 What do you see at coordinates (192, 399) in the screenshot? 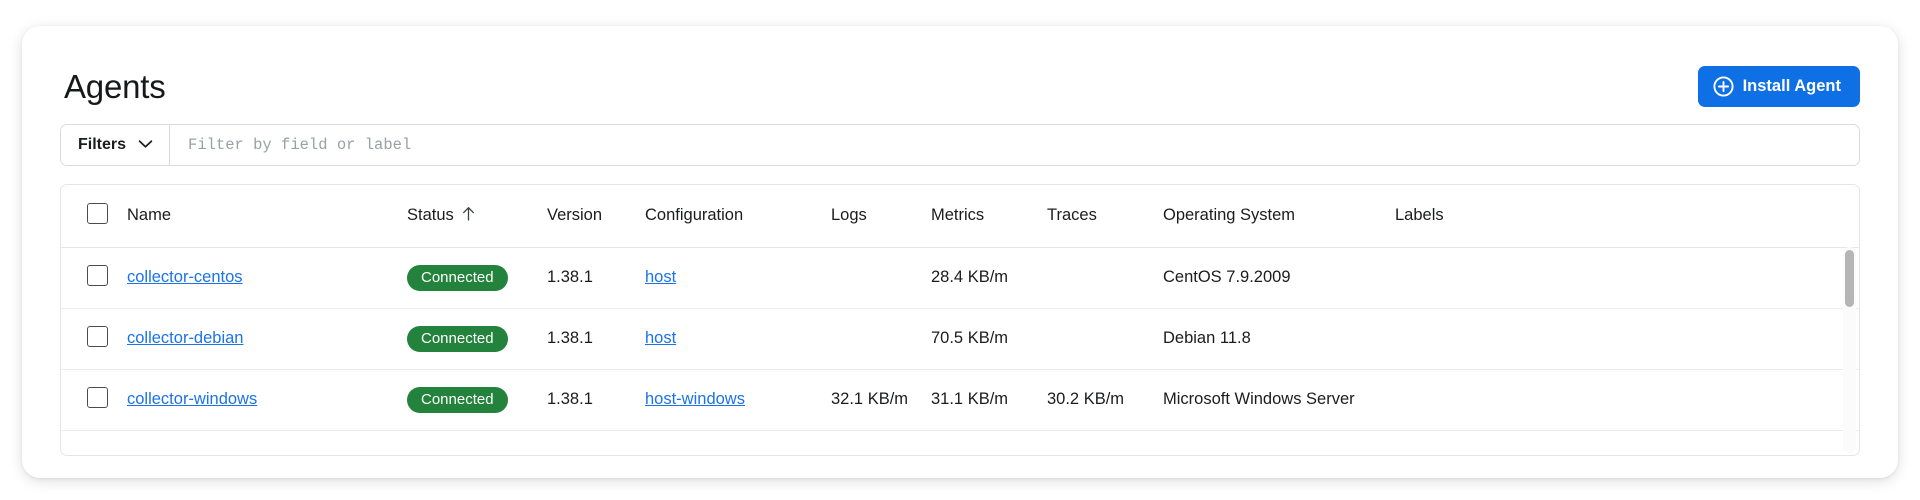
I see `agent-name-link: collector-windows` at bounding box center [192, 399].